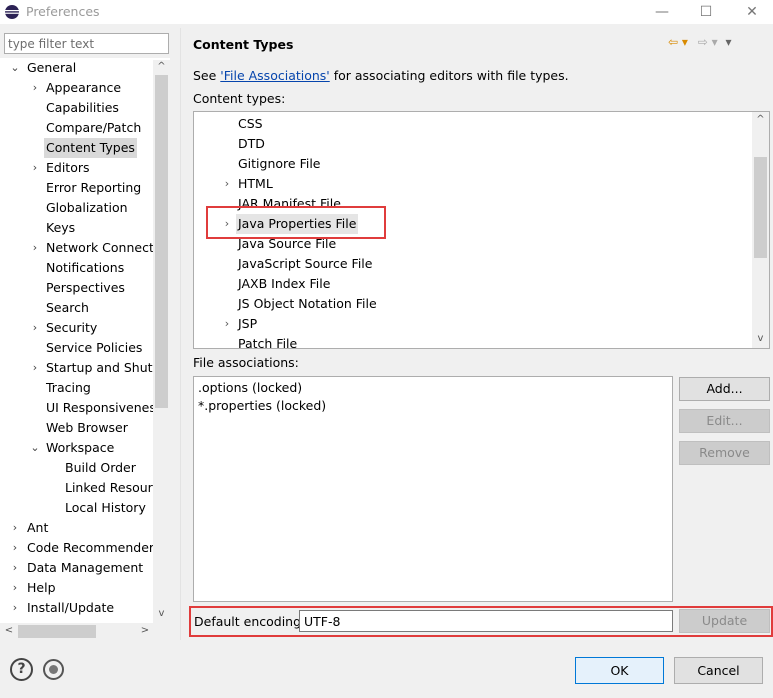 The height and width of the screenshot is (698, 773). Describe the element at coordinates (207, 75) in the screenshot. I see `hint-prefix: See` at that location.